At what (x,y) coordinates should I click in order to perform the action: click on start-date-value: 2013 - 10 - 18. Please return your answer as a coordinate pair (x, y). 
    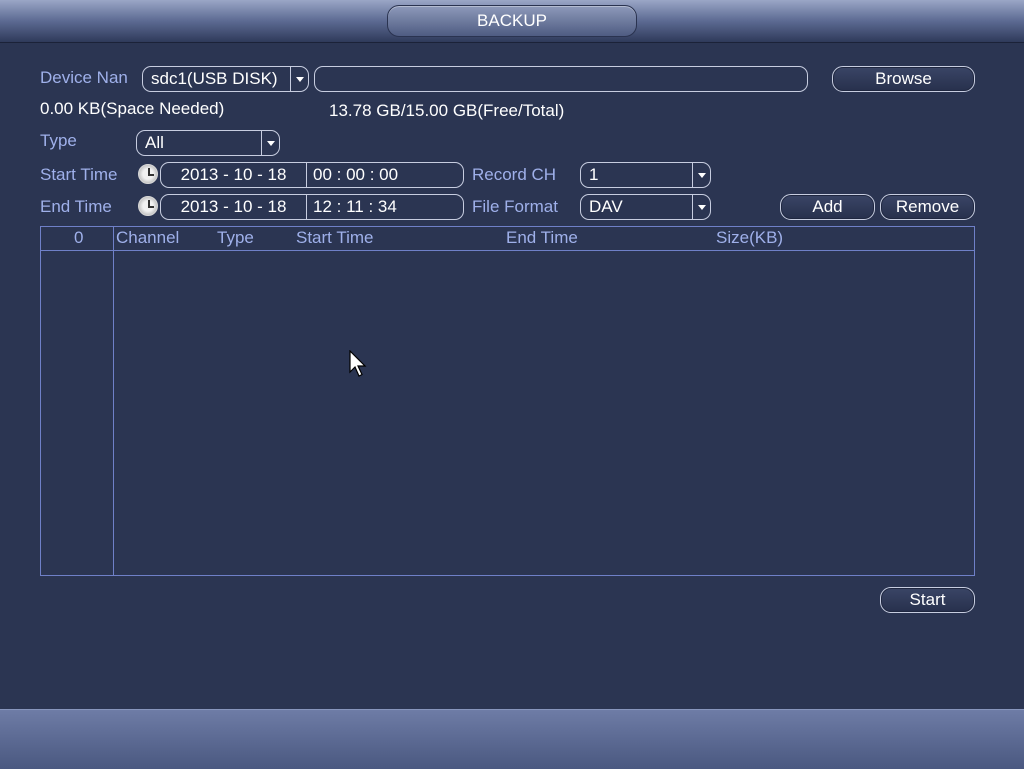
    Looking at the image, I should click on (234, 175).